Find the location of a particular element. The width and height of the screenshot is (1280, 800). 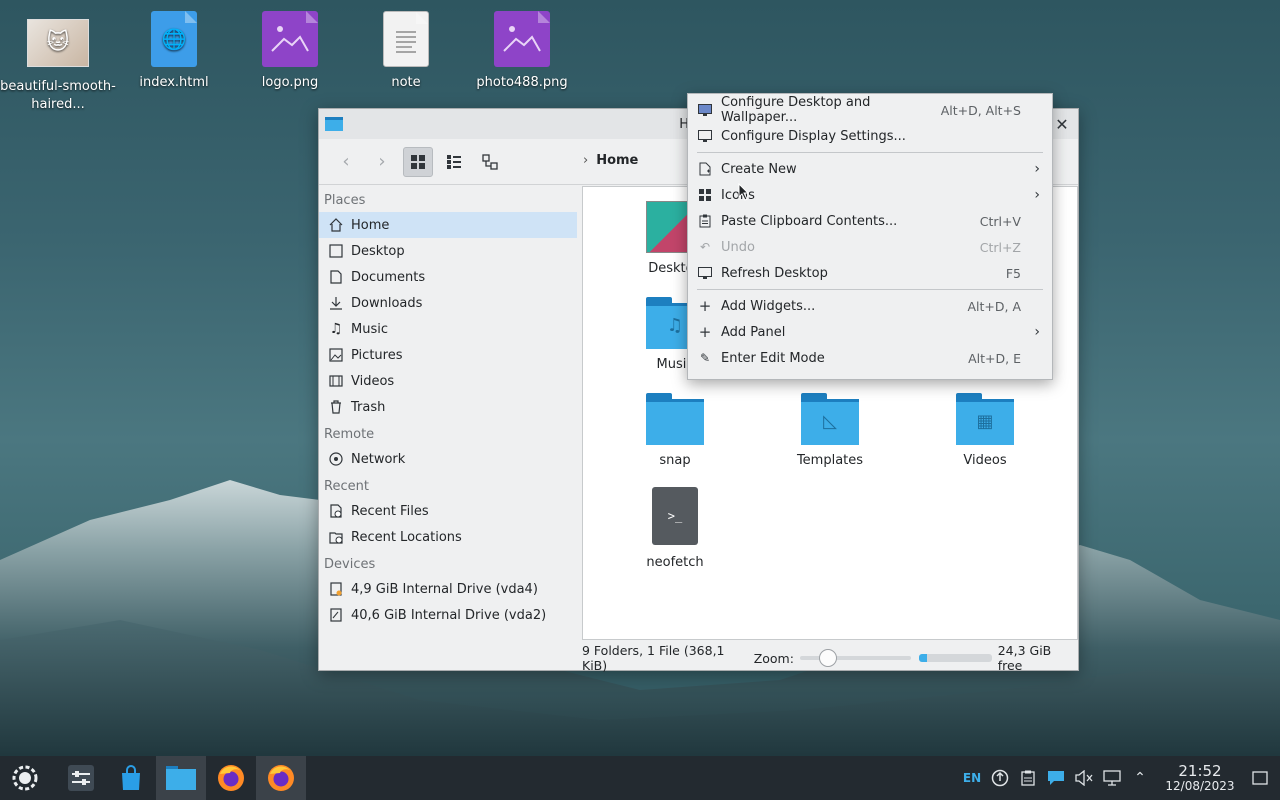

text-file-icon is located at coordinates (406, 39).